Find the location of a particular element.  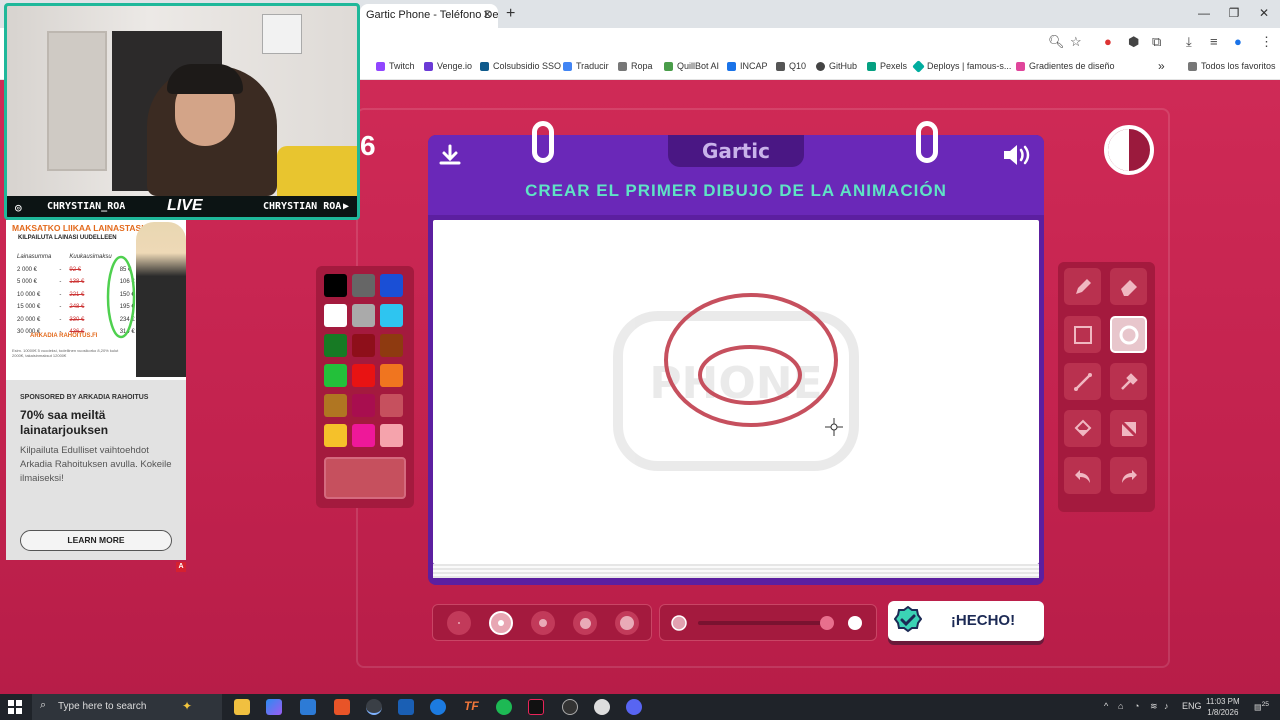

menu-kebab-icon: ⋮ is located at coordinates (1266, 42).